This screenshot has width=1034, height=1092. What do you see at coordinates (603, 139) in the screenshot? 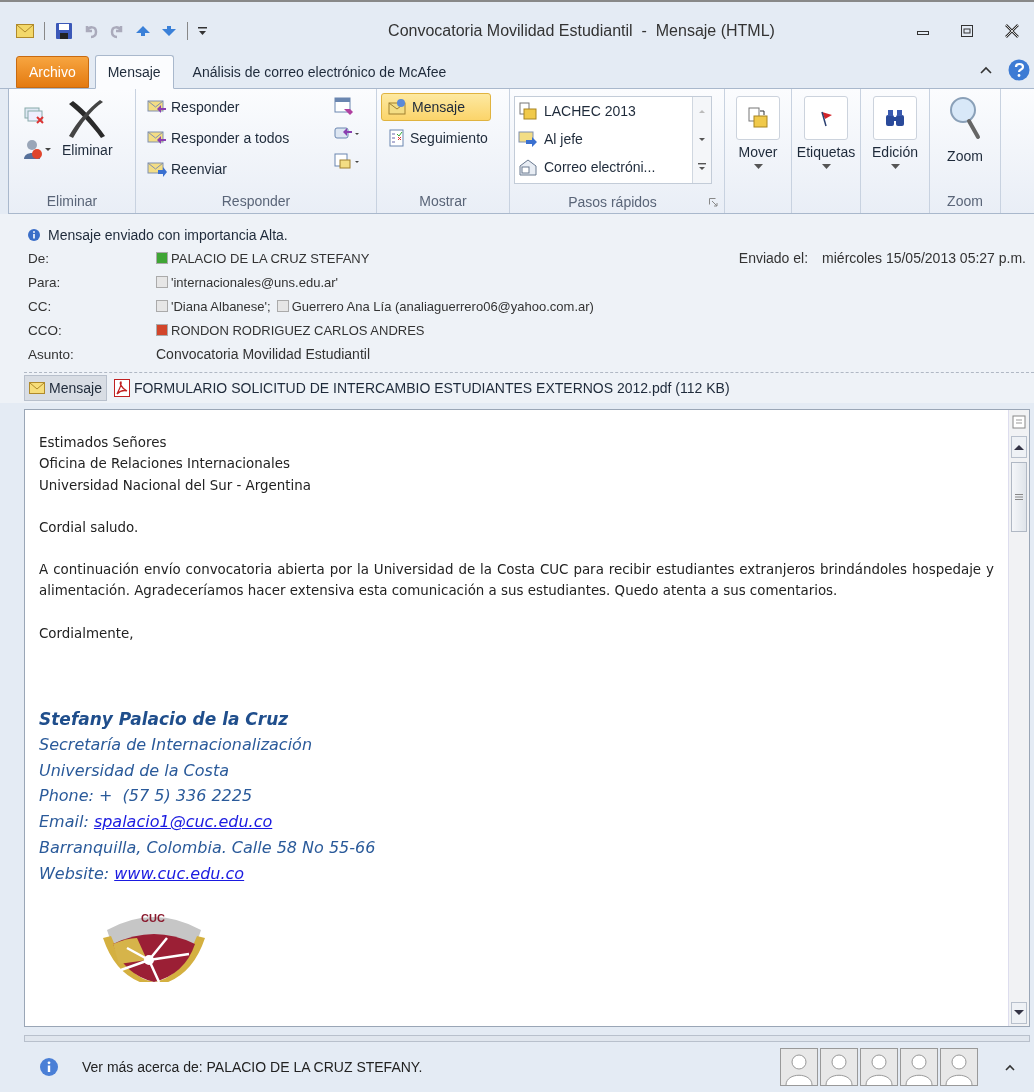
I see `quick-step: Al jefe` at bounding box center [603, 139].